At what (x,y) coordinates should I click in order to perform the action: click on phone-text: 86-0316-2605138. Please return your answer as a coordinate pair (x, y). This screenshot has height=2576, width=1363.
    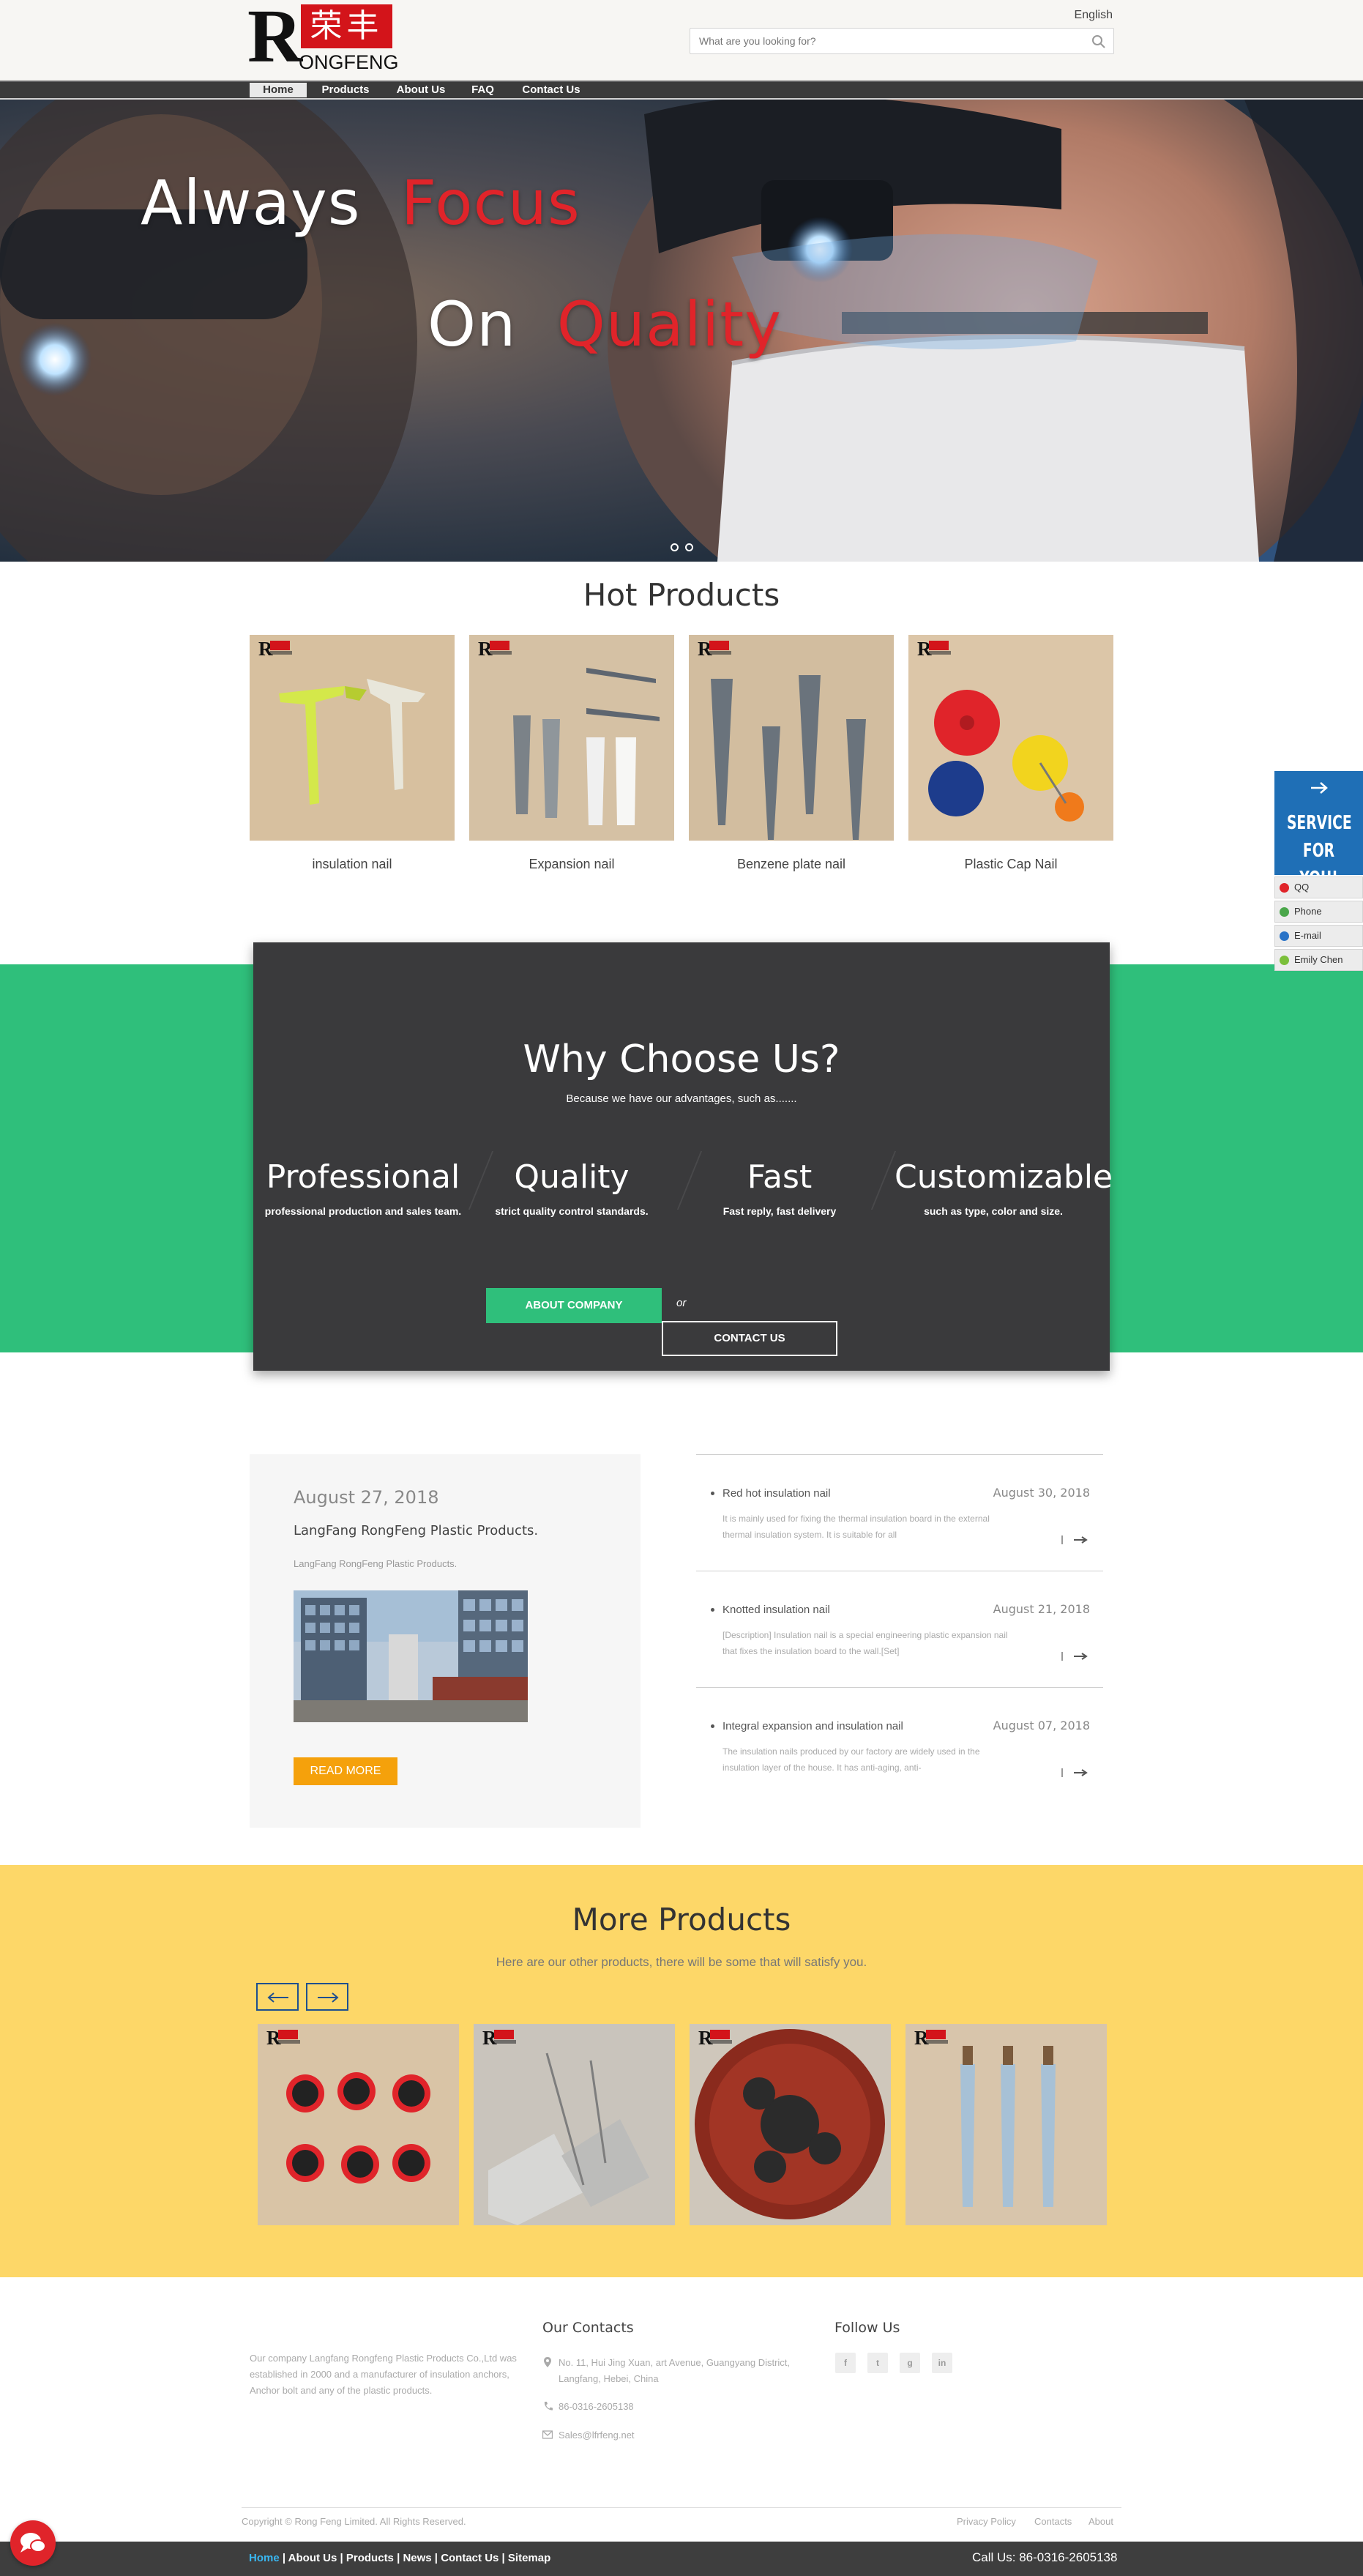
    Looking at the image, I should click on (683, 2407).